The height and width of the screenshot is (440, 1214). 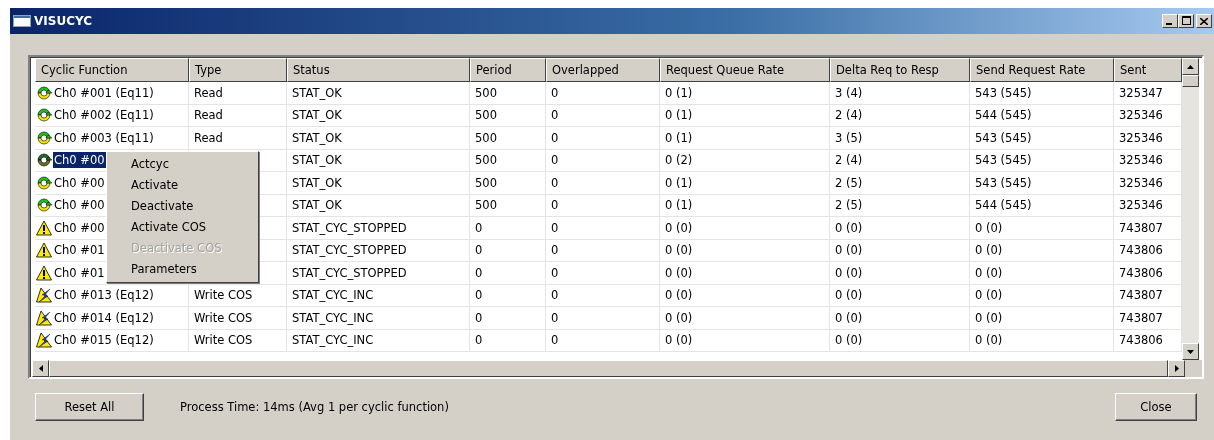 I want to click on list-item: Ch0 #003 (Eq11), so click(x=104, y=137).